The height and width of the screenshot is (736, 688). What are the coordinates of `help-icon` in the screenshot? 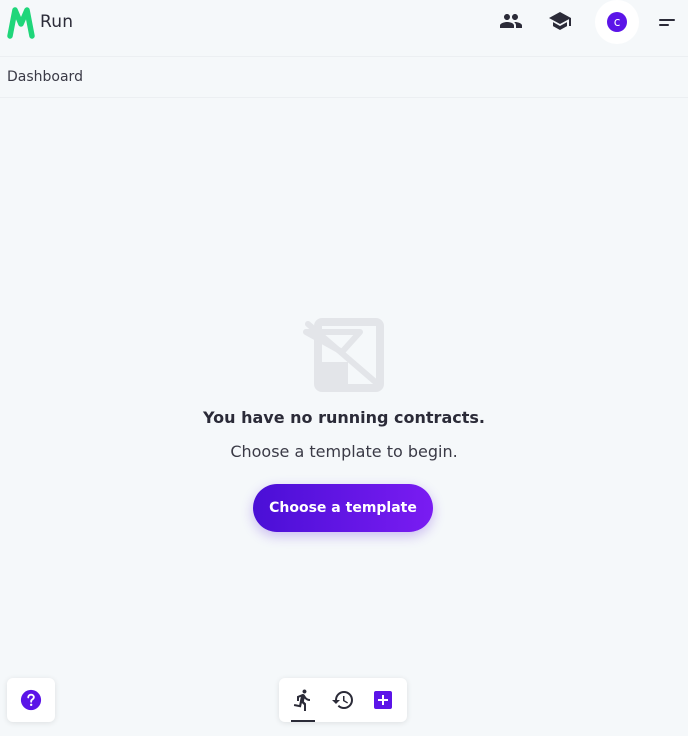 It's located at (31, 700).